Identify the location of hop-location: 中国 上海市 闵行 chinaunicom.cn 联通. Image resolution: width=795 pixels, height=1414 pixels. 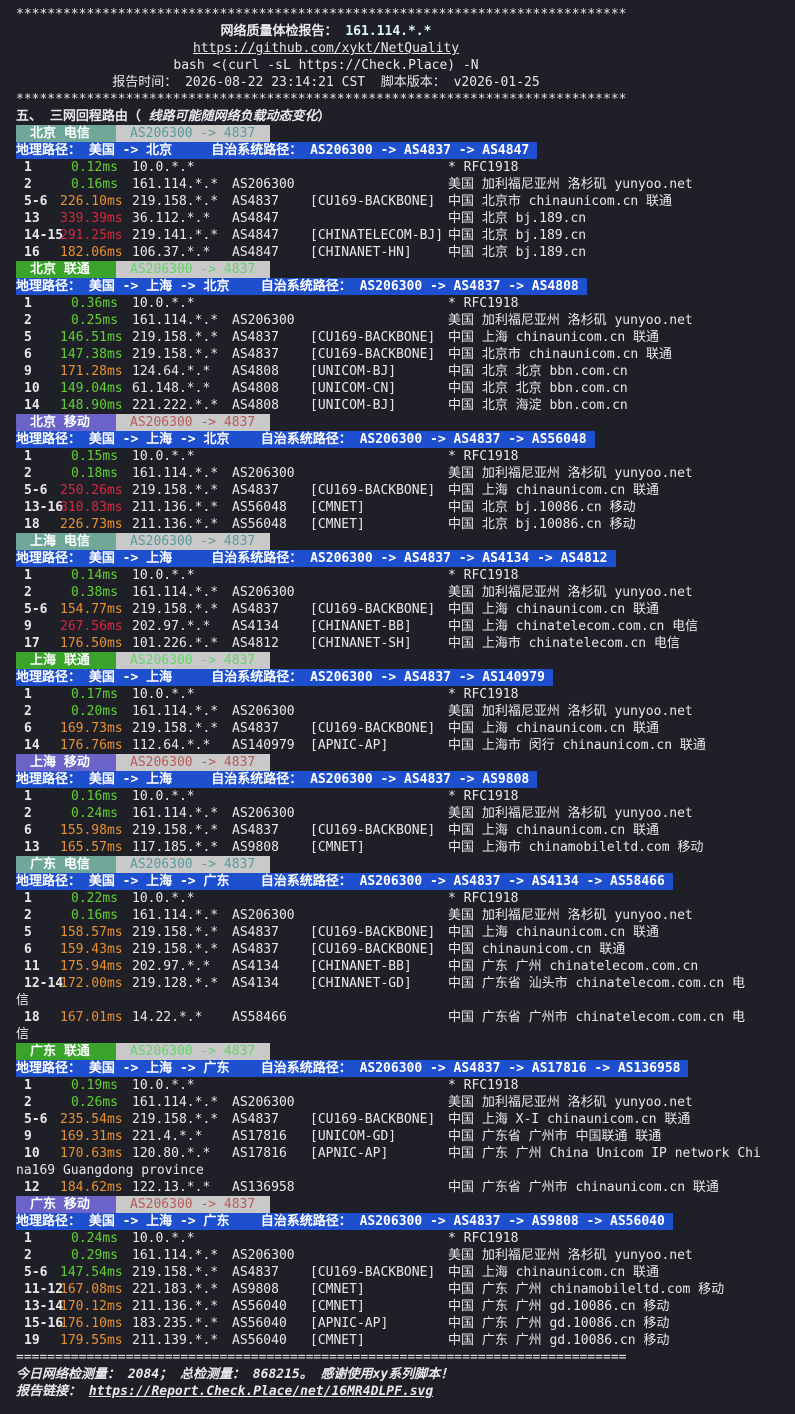
(577, 745).